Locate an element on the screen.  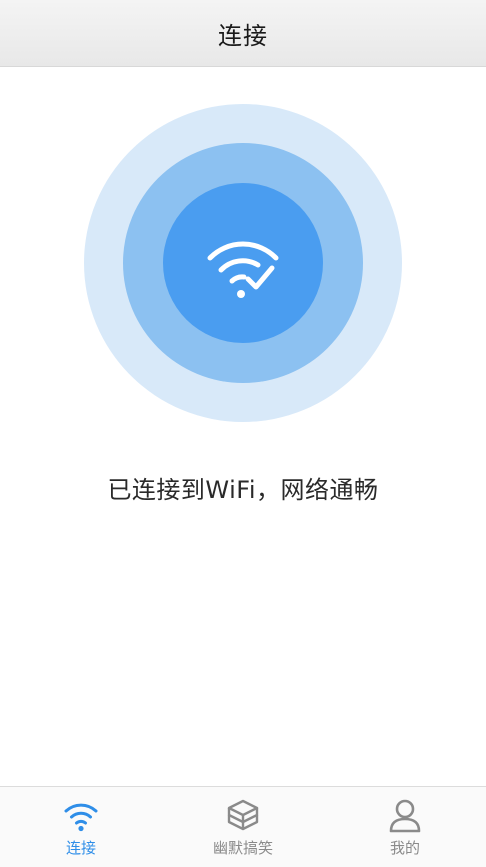
tab-humor: 幽默搞笑 is located at coordinates (243, 827).